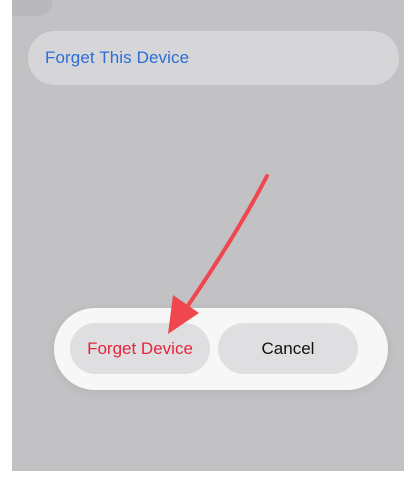 The width and height of the screenshot is (414, 483). What do you see at coordinates (213, 58) in the screenshot?
I see `forget-this-device-row: Forget This Device` at bounding box center [213, 58].